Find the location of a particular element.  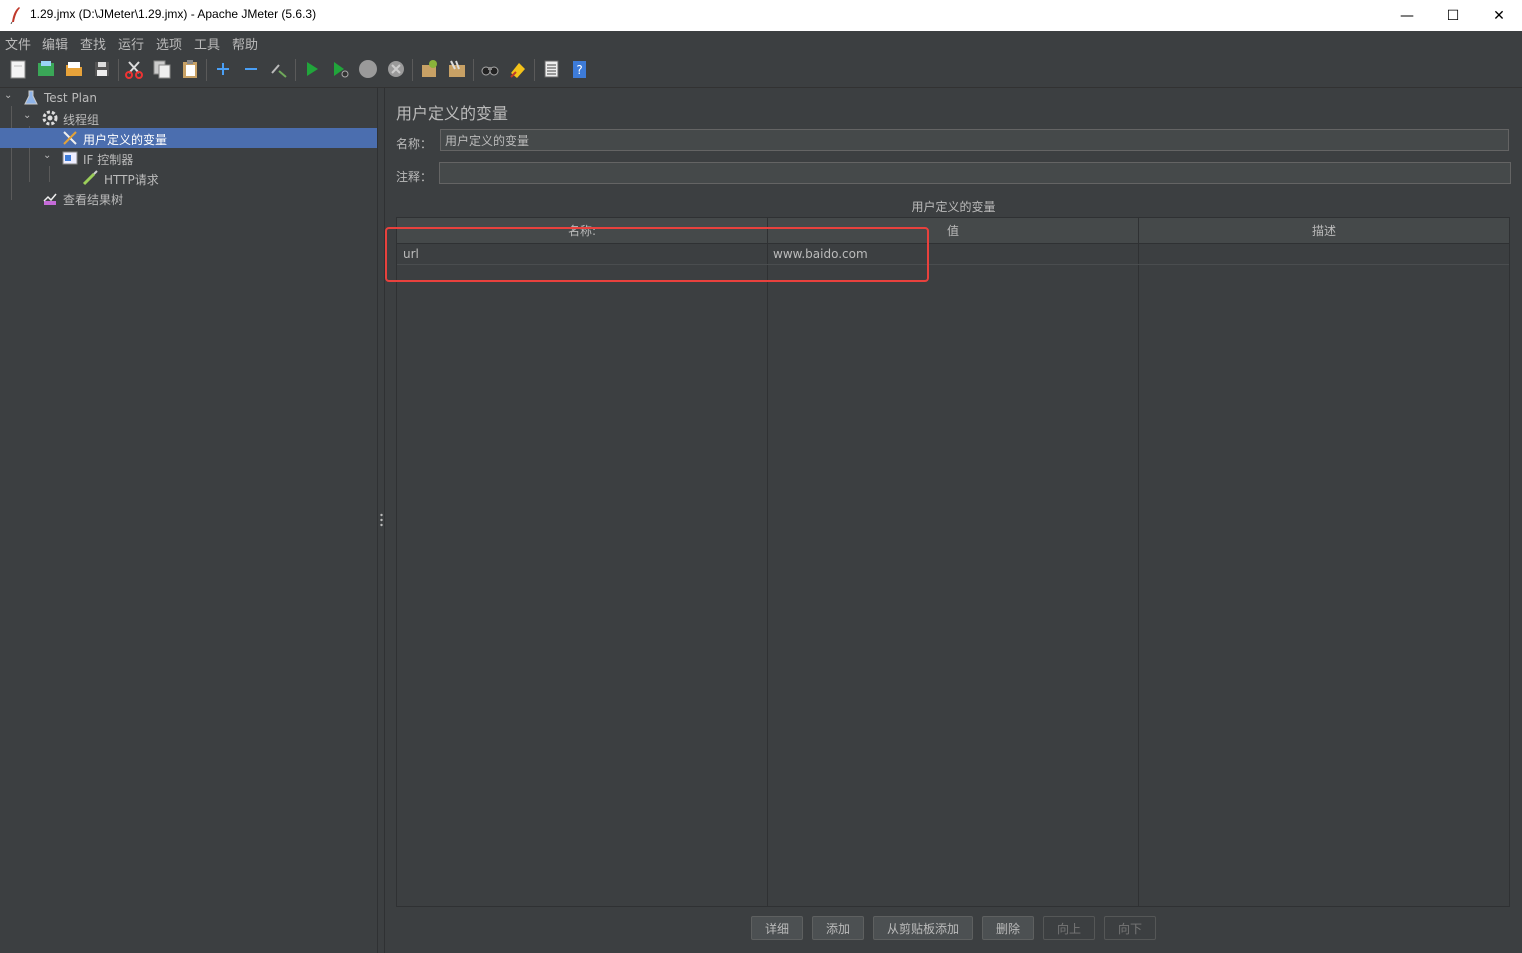

maximize-button: ☐ is located at coordinates (1453, 15).